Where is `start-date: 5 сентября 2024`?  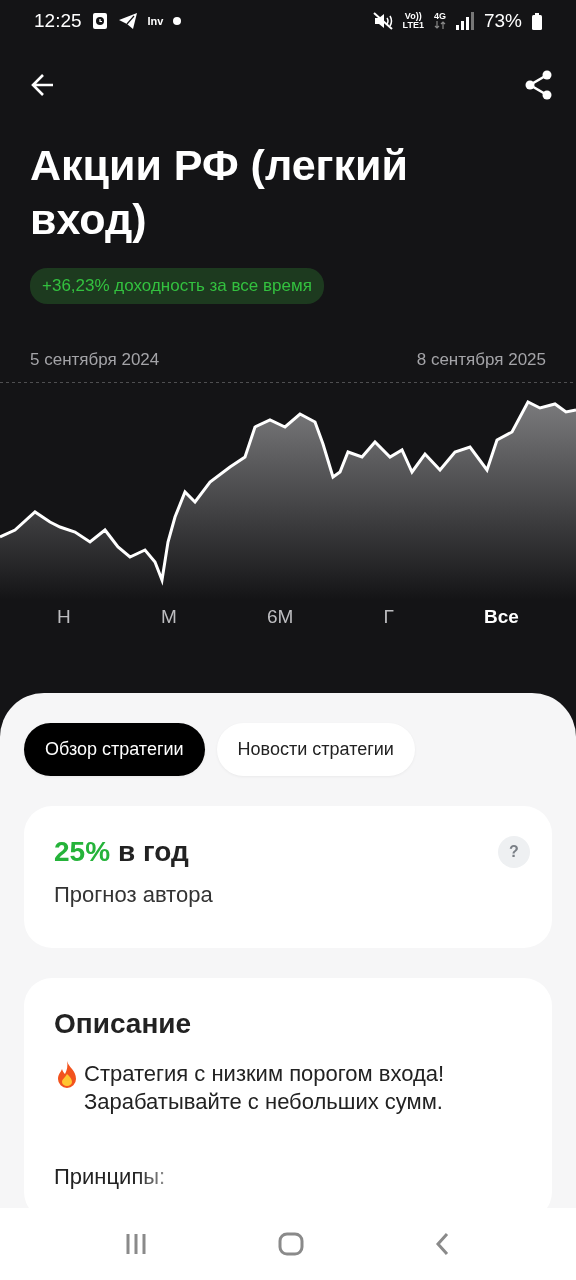 start-date: 5 сентября 2024 is located at coordinates (95, 360).